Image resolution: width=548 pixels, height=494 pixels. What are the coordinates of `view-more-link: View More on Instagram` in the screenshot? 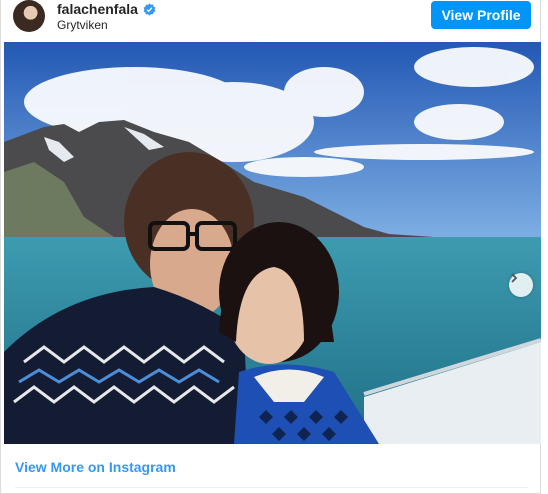 It's located at (95, 467).